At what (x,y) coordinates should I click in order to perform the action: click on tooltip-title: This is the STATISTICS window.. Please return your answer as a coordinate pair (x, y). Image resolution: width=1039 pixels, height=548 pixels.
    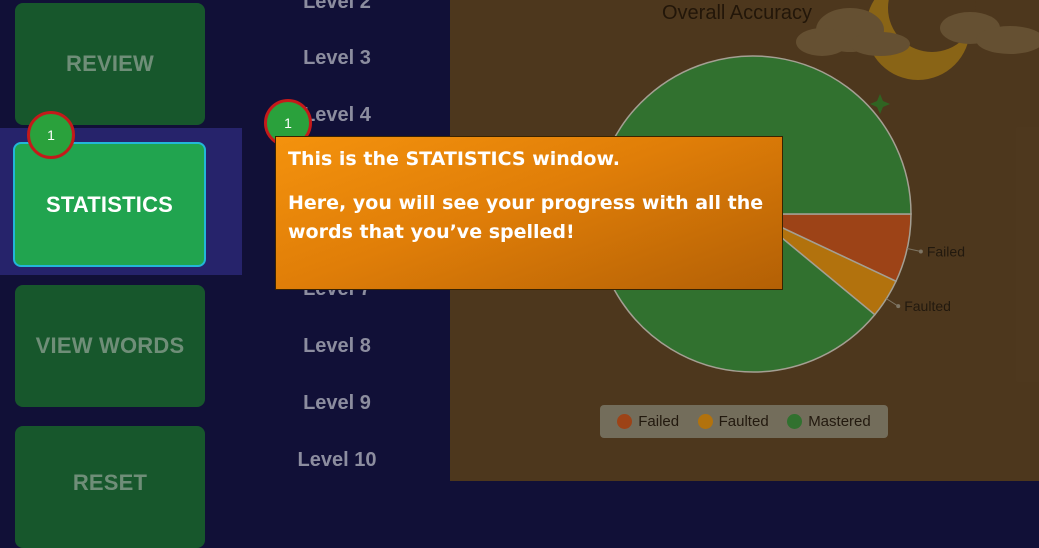
    Looking at the image, I should click on (454, 159).